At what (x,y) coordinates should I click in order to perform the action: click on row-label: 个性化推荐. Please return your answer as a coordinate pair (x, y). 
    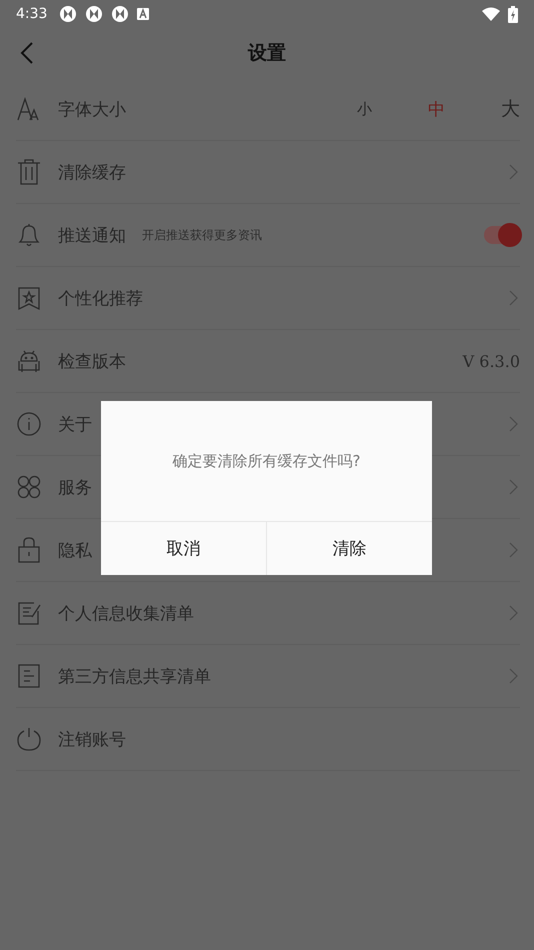
    Looking at the image, I should click on (100, 299).